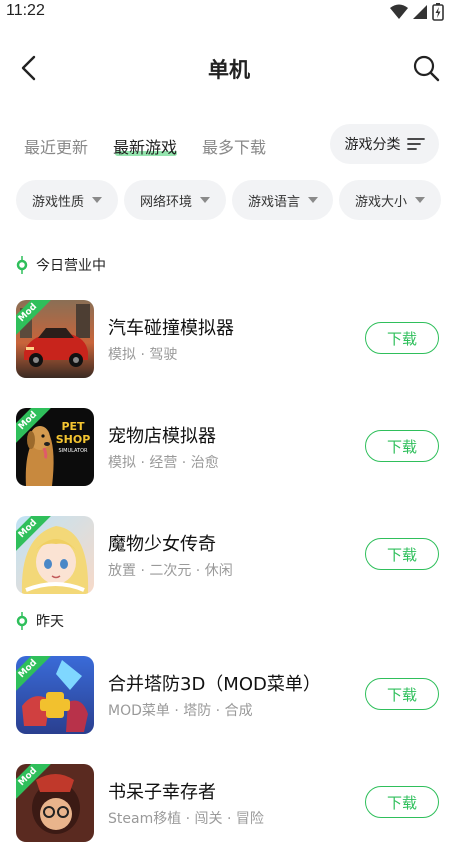 The image size is (458, 844). Describe the element at coordinates (438, 12) in the screenshot. I see `battery-icon` at that location.